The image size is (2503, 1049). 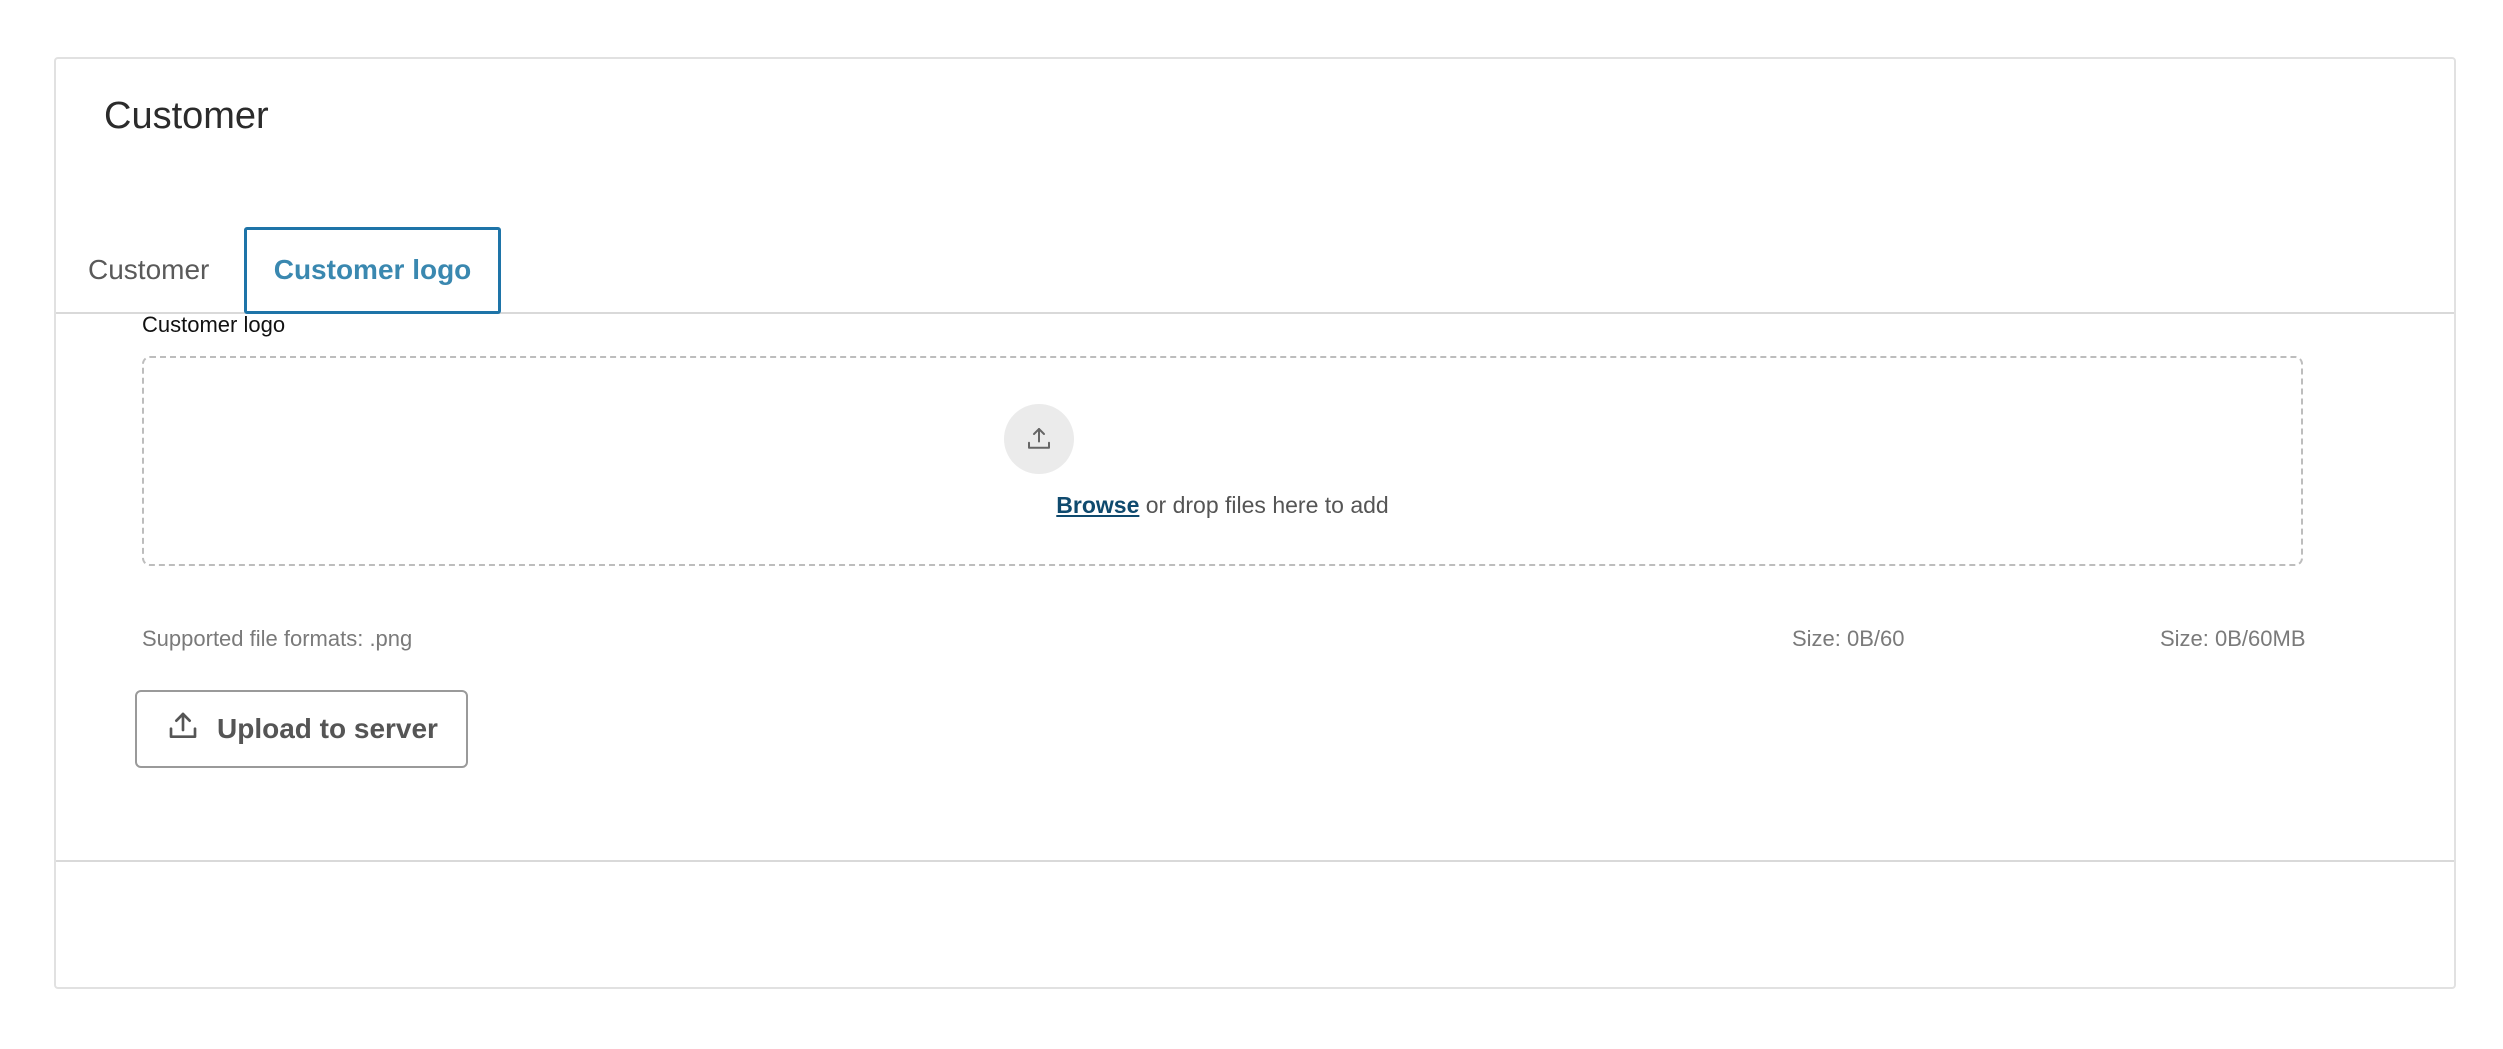 I want to click on customer-logo-label: Customer logo, so click(x=214, y=324).